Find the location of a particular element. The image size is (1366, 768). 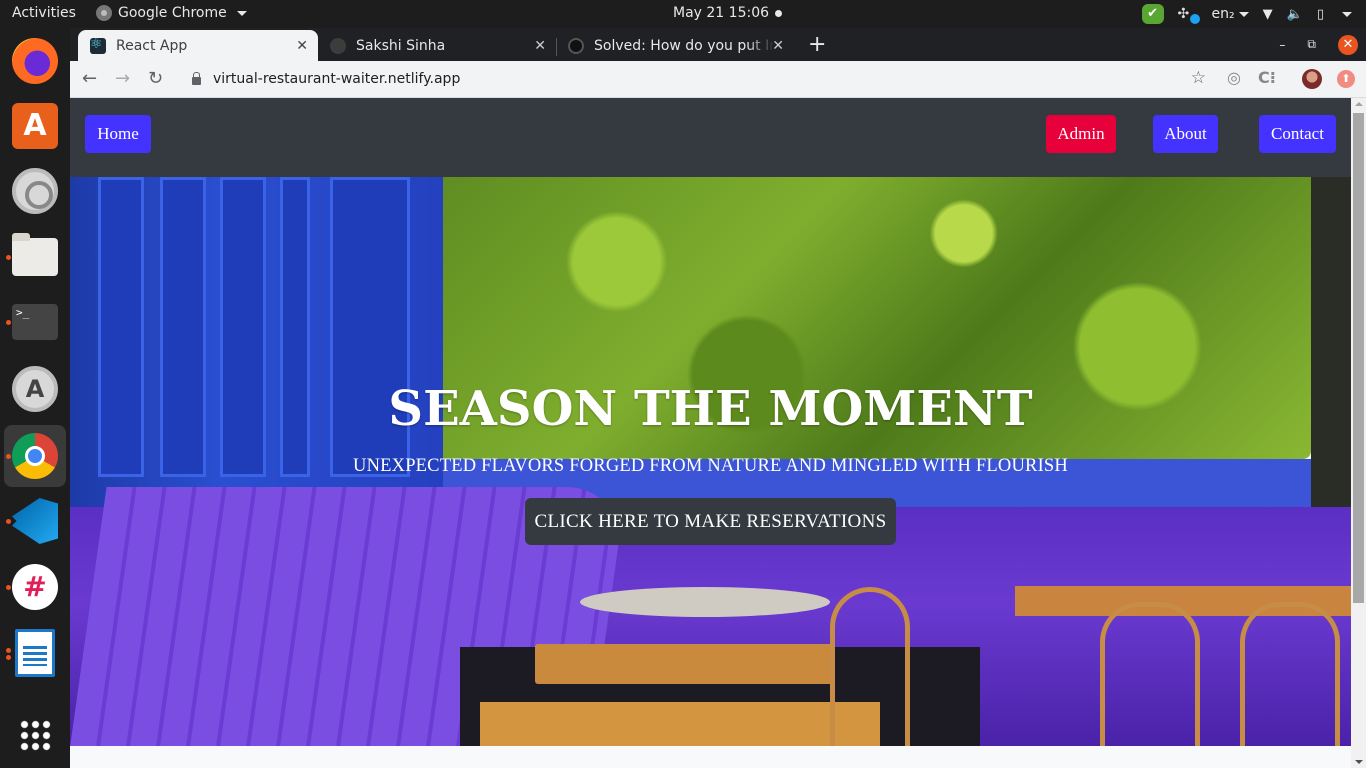

update-icon: ⬆ is located at coordinates (1346, 79).